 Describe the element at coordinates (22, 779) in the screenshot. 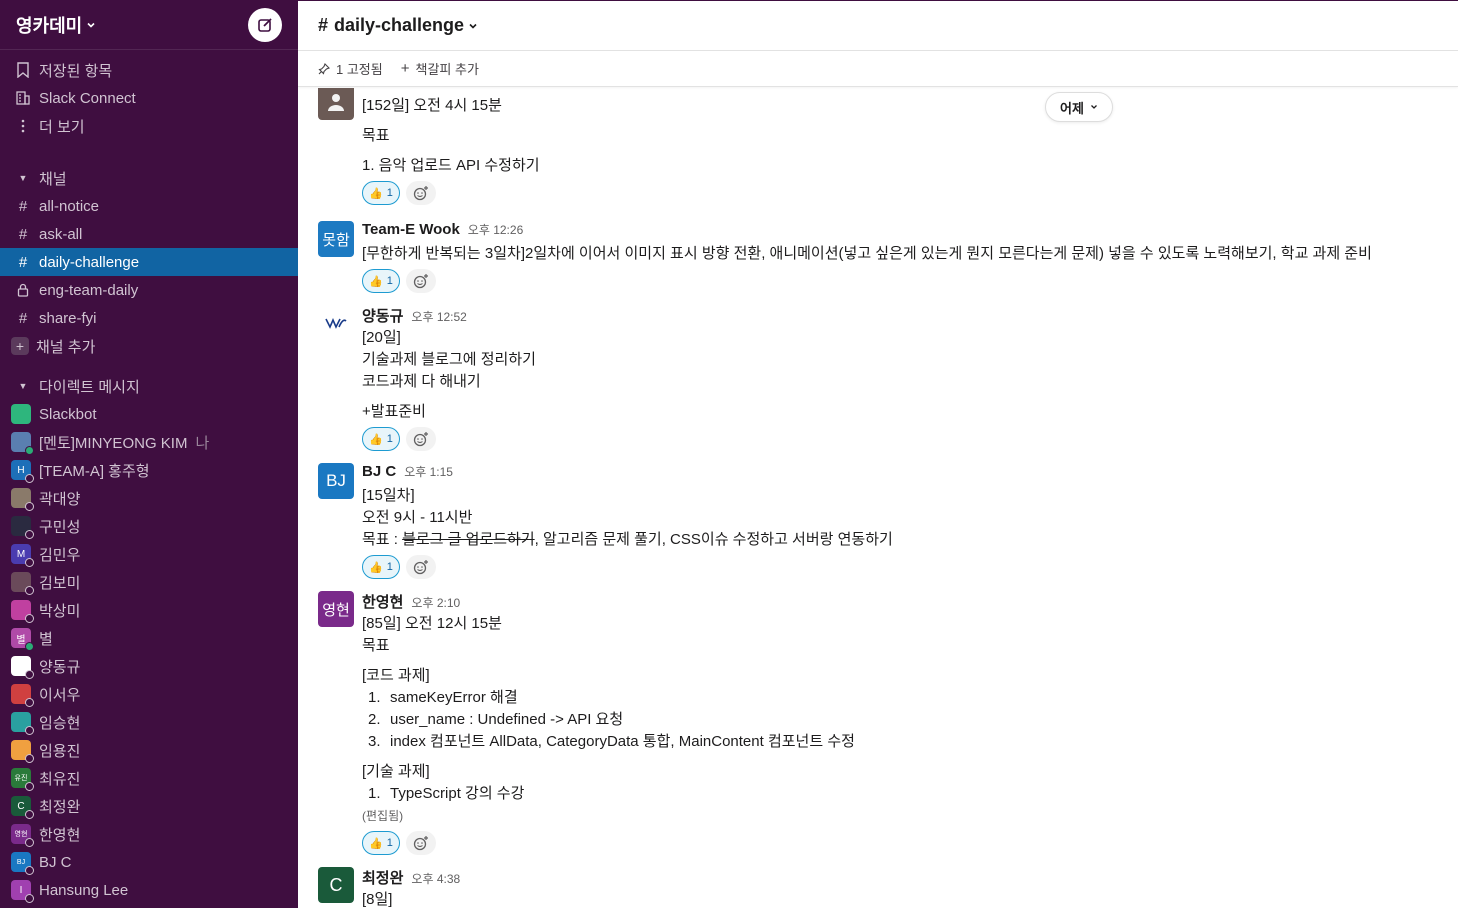

I see `avatar: 유진` at that location.